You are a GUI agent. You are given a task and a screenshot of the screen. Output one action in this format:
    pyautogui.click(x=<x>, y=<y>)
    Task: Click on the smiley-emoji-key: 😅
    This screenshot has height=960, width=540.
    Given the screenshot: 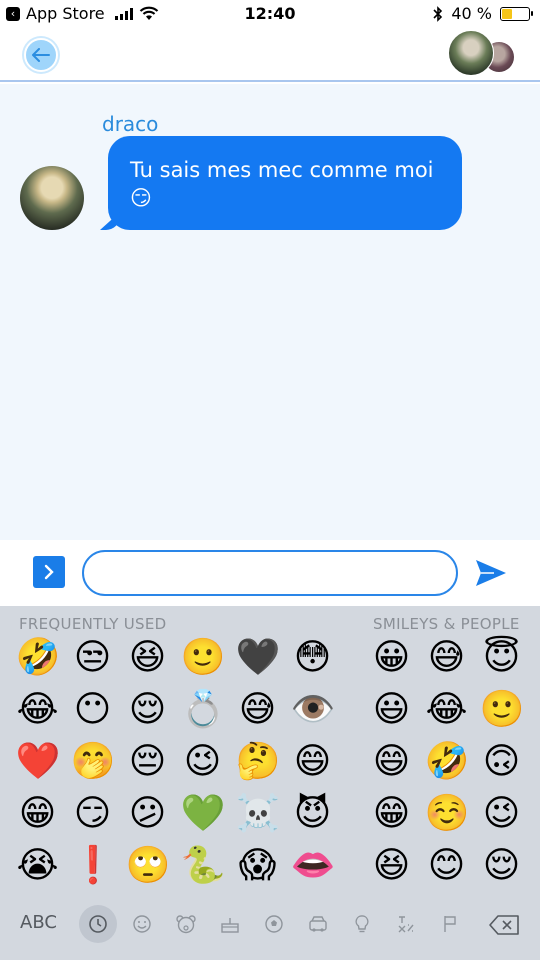 What is the action you would take?
    pyautogui.click(x=447, y=660)
    